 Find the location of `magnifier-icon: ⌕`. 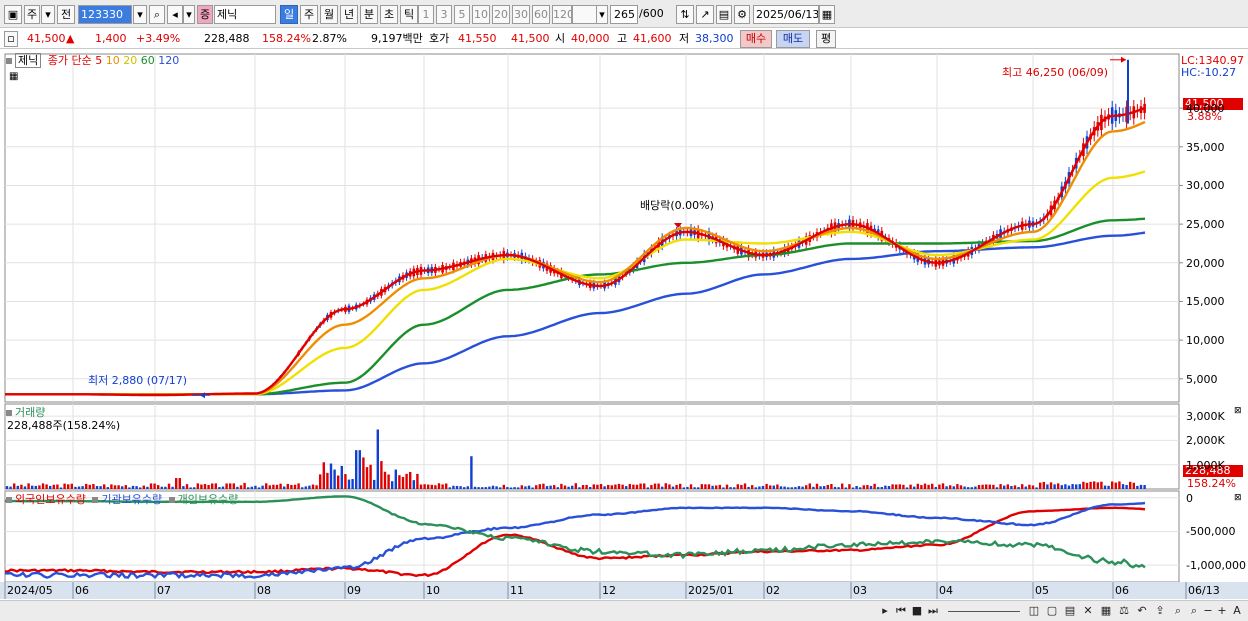

magnifier-icon: ⌕ is located at coordinates (1178, 611).